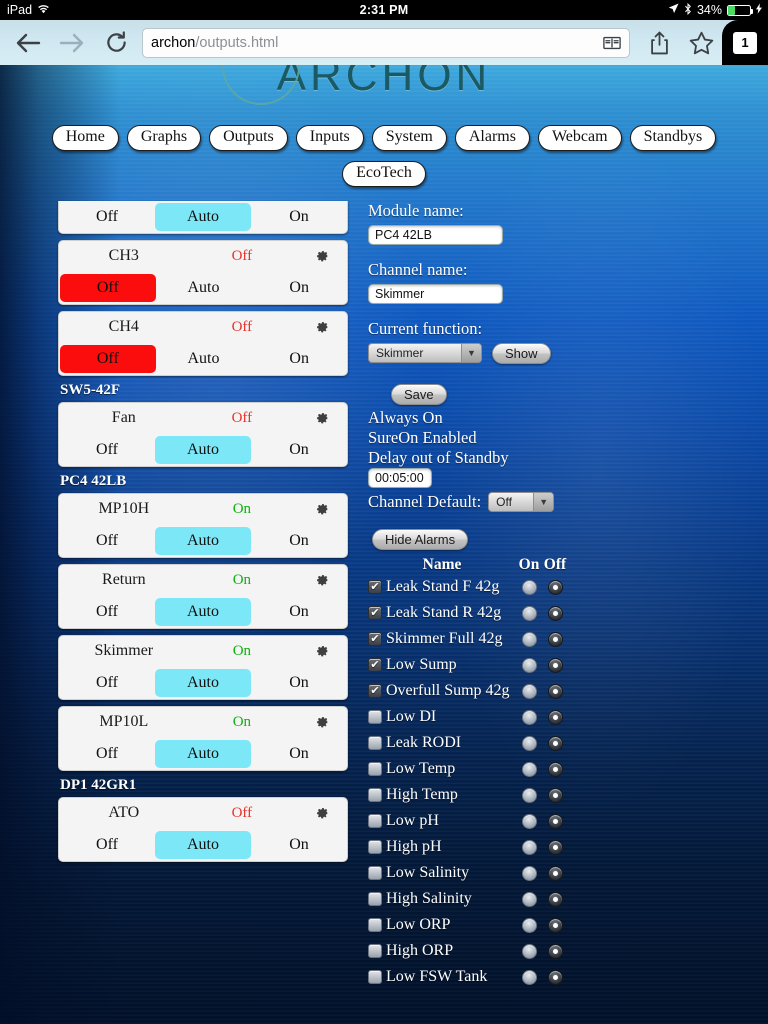  What do you see at coordinates (435, 234) in the screenshot?
I see `module-name-input: PC4 42LB` at bounding box center [435, 234].